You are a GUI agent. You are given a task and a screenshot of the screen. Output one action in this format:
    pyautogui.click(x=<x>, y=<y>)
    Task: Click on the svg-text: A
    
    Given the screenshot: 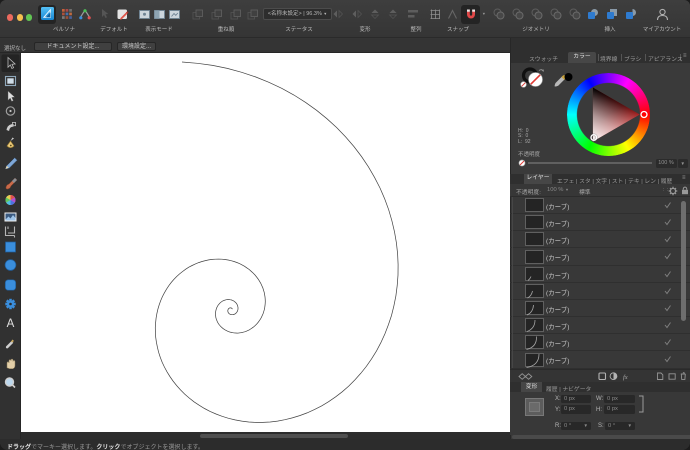 What is the action you would take?
    pyautogui.click(x=11, y=324)
    